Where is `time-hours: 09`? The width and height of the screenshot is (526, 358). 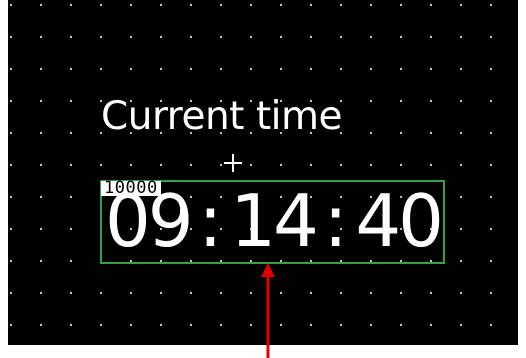 time-hours: 09 is located at coordinates (149, 221).